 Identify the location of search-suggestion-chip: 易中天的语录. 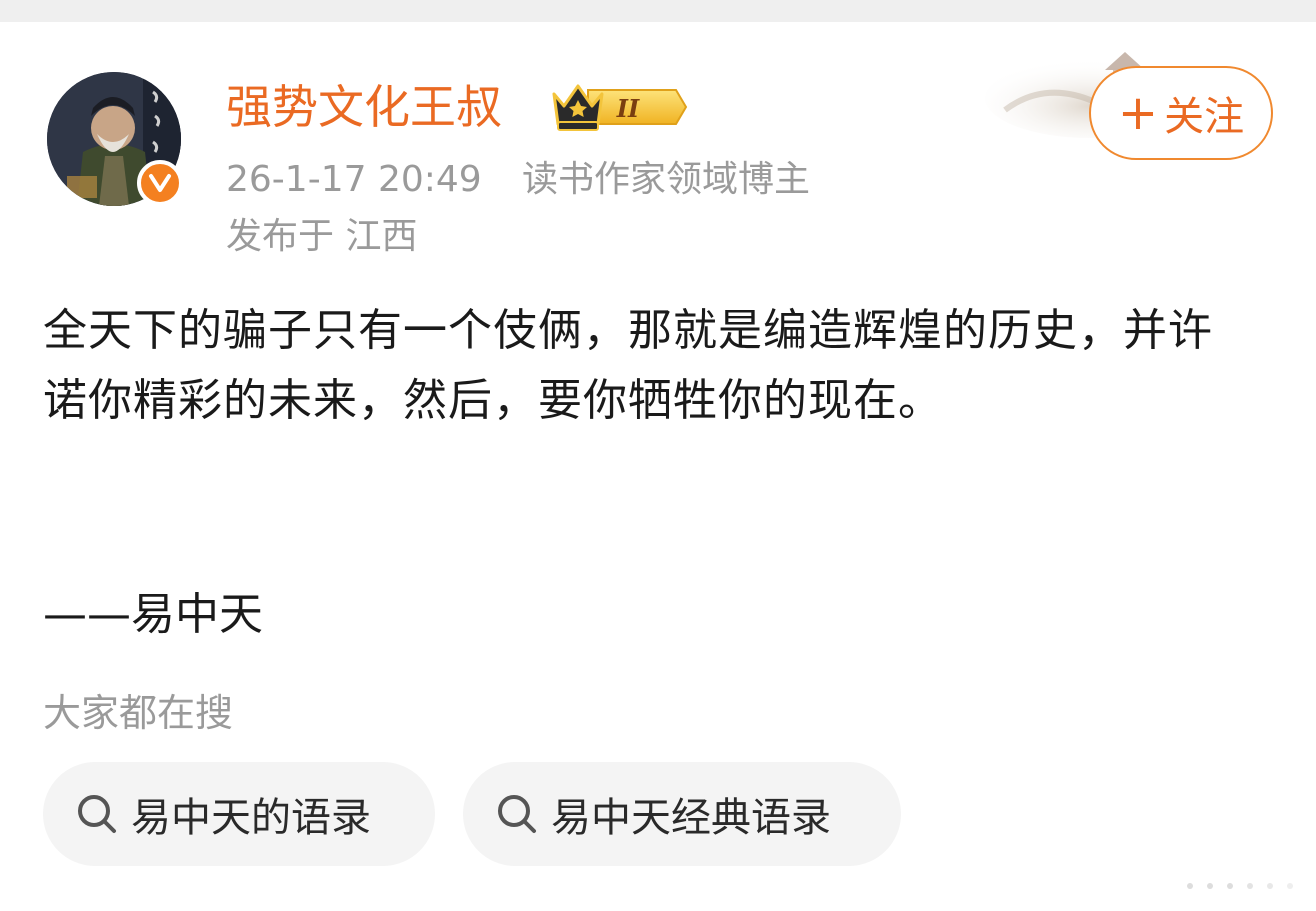
(239, 814).